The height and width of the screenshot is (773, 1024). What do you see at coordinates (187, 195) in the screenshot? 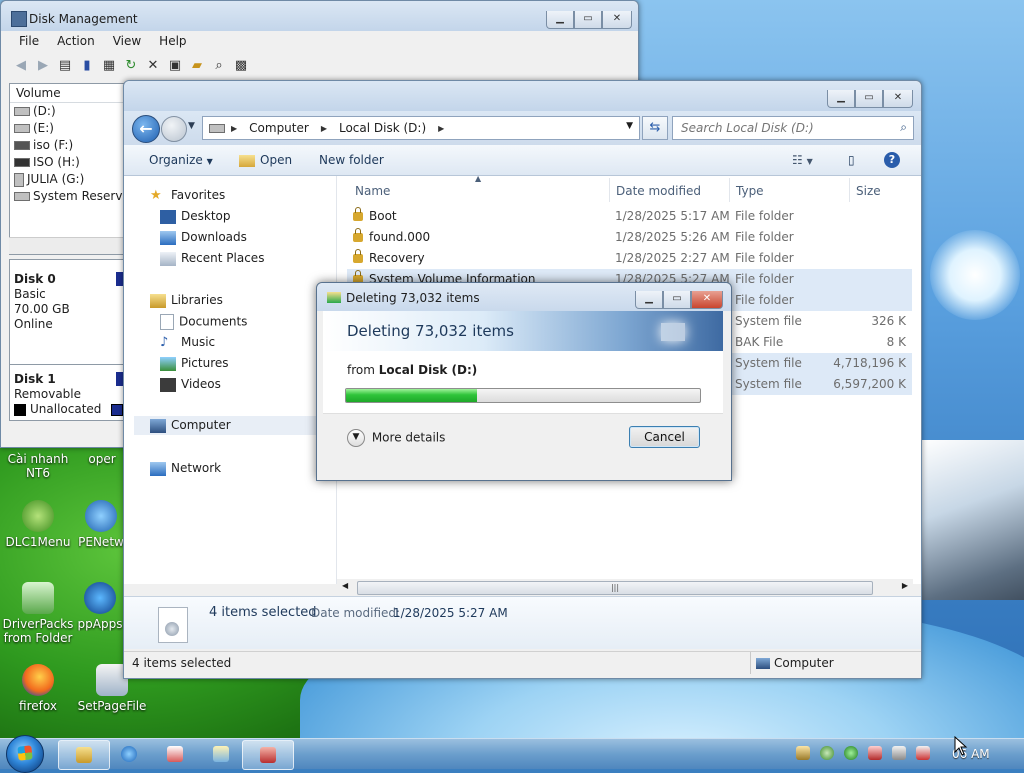
I see `nav-favorites: ★ Favorites` at bounding box center [187, 195].